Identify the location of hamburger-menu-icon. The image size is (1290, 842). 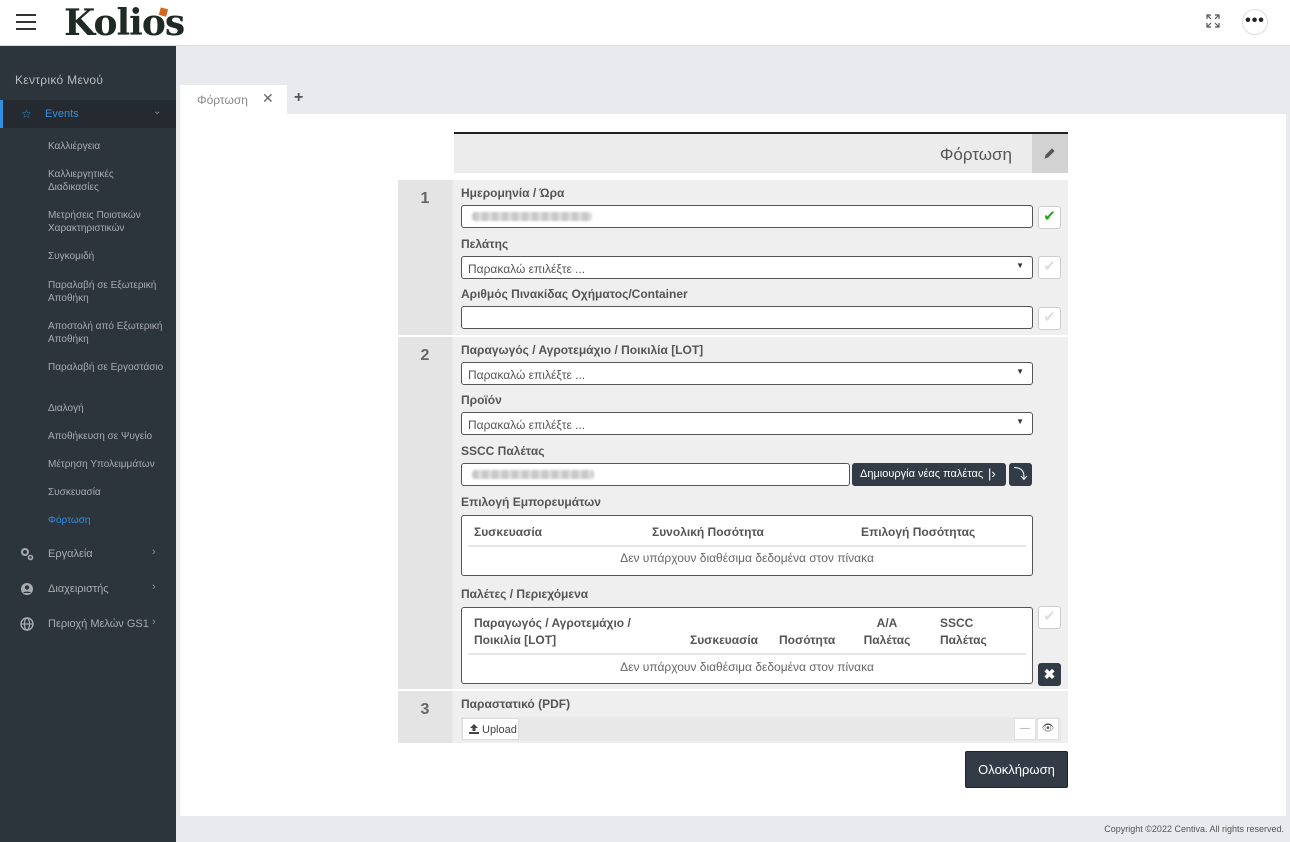
(26, 22).